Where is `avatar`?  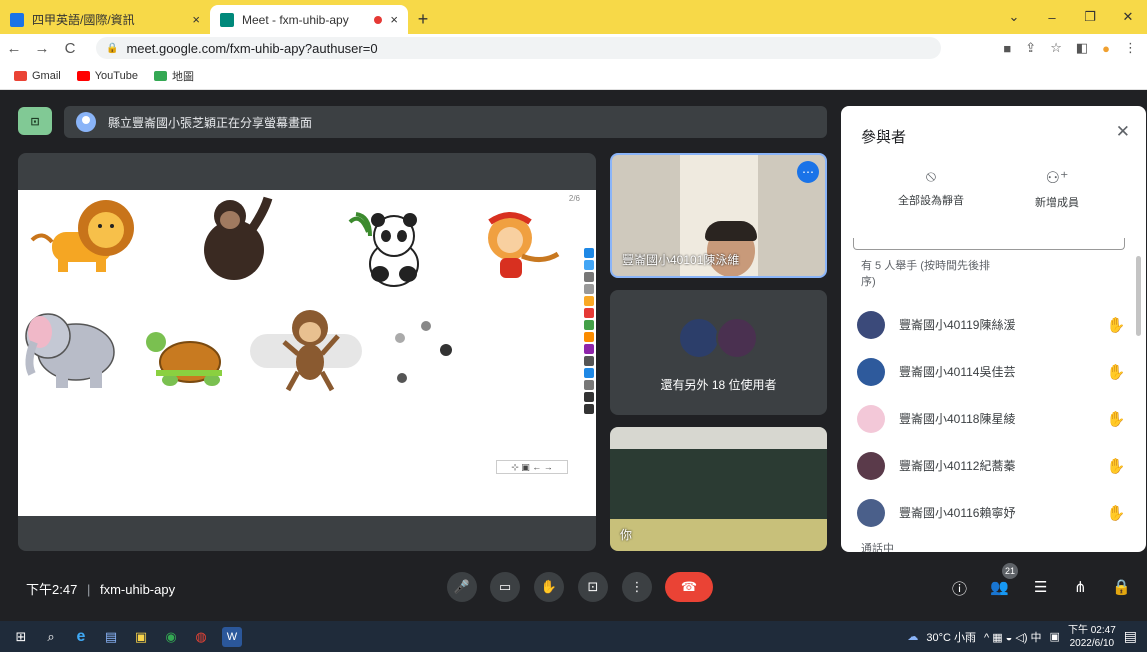
avatar is located at coordinates (871, 418).